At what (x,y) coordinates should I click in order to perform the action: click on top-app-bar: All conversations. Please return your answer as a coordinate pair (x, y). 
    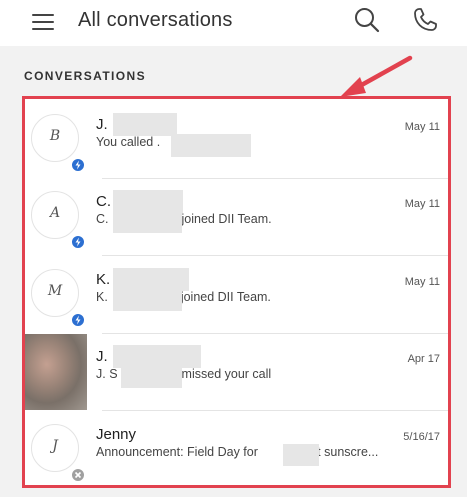
    Looking at the image, I should click on (233, 23).